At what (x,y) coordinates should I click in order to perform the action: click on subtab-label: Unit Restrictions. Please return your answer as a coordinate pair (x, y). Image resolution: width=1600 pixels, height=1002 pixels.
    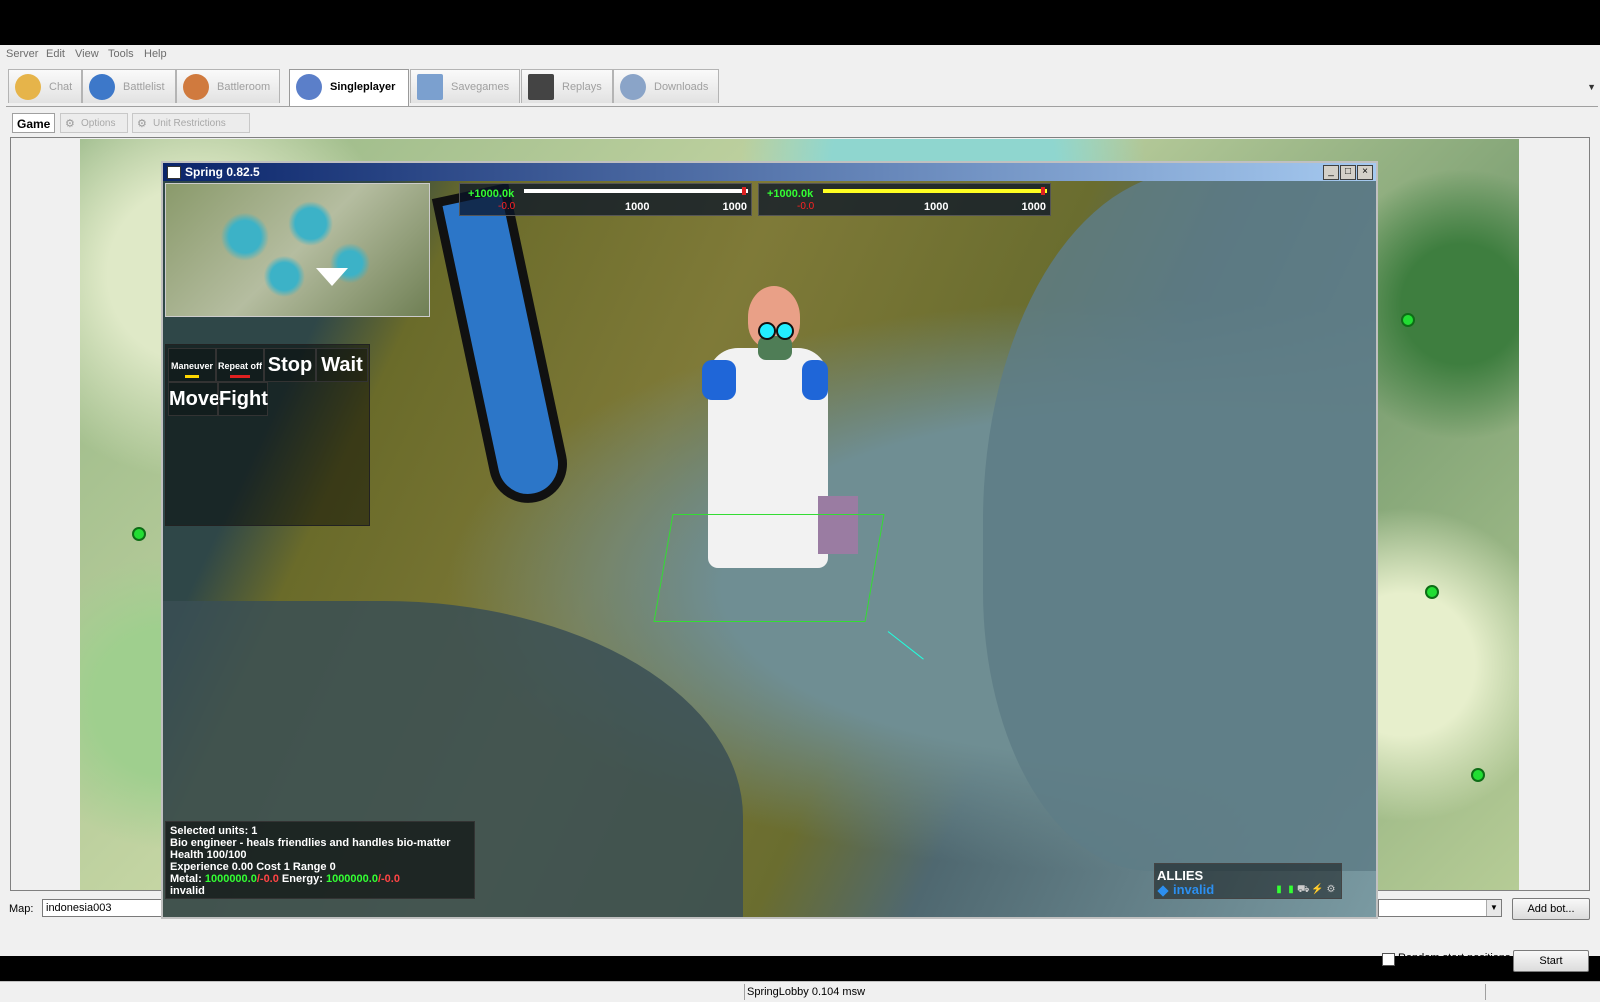
    Looking at the image, I should click on (189, 123).